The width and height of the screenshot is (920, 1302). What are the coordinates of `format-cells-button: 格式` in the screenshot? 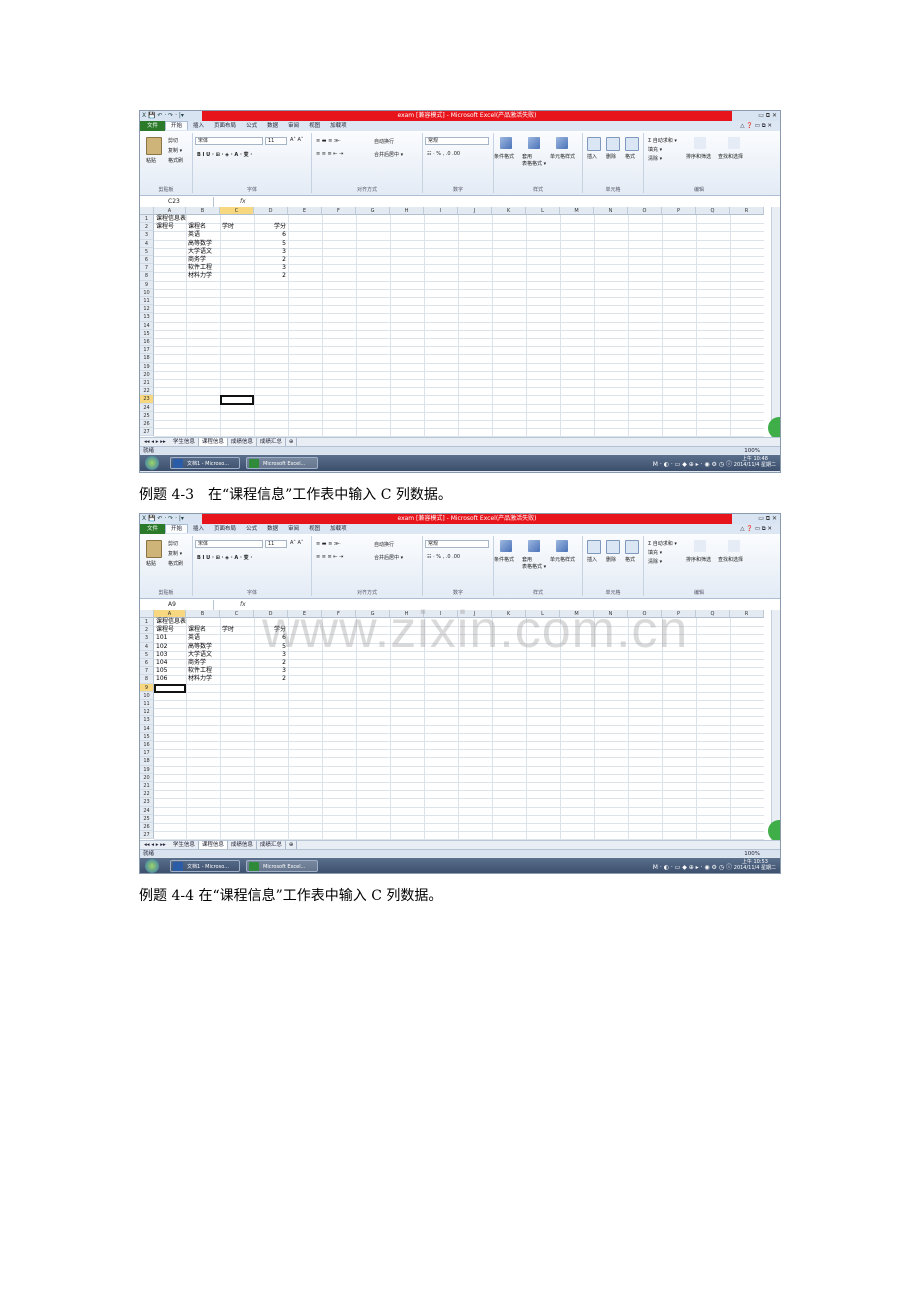 It's located at (630, 559).